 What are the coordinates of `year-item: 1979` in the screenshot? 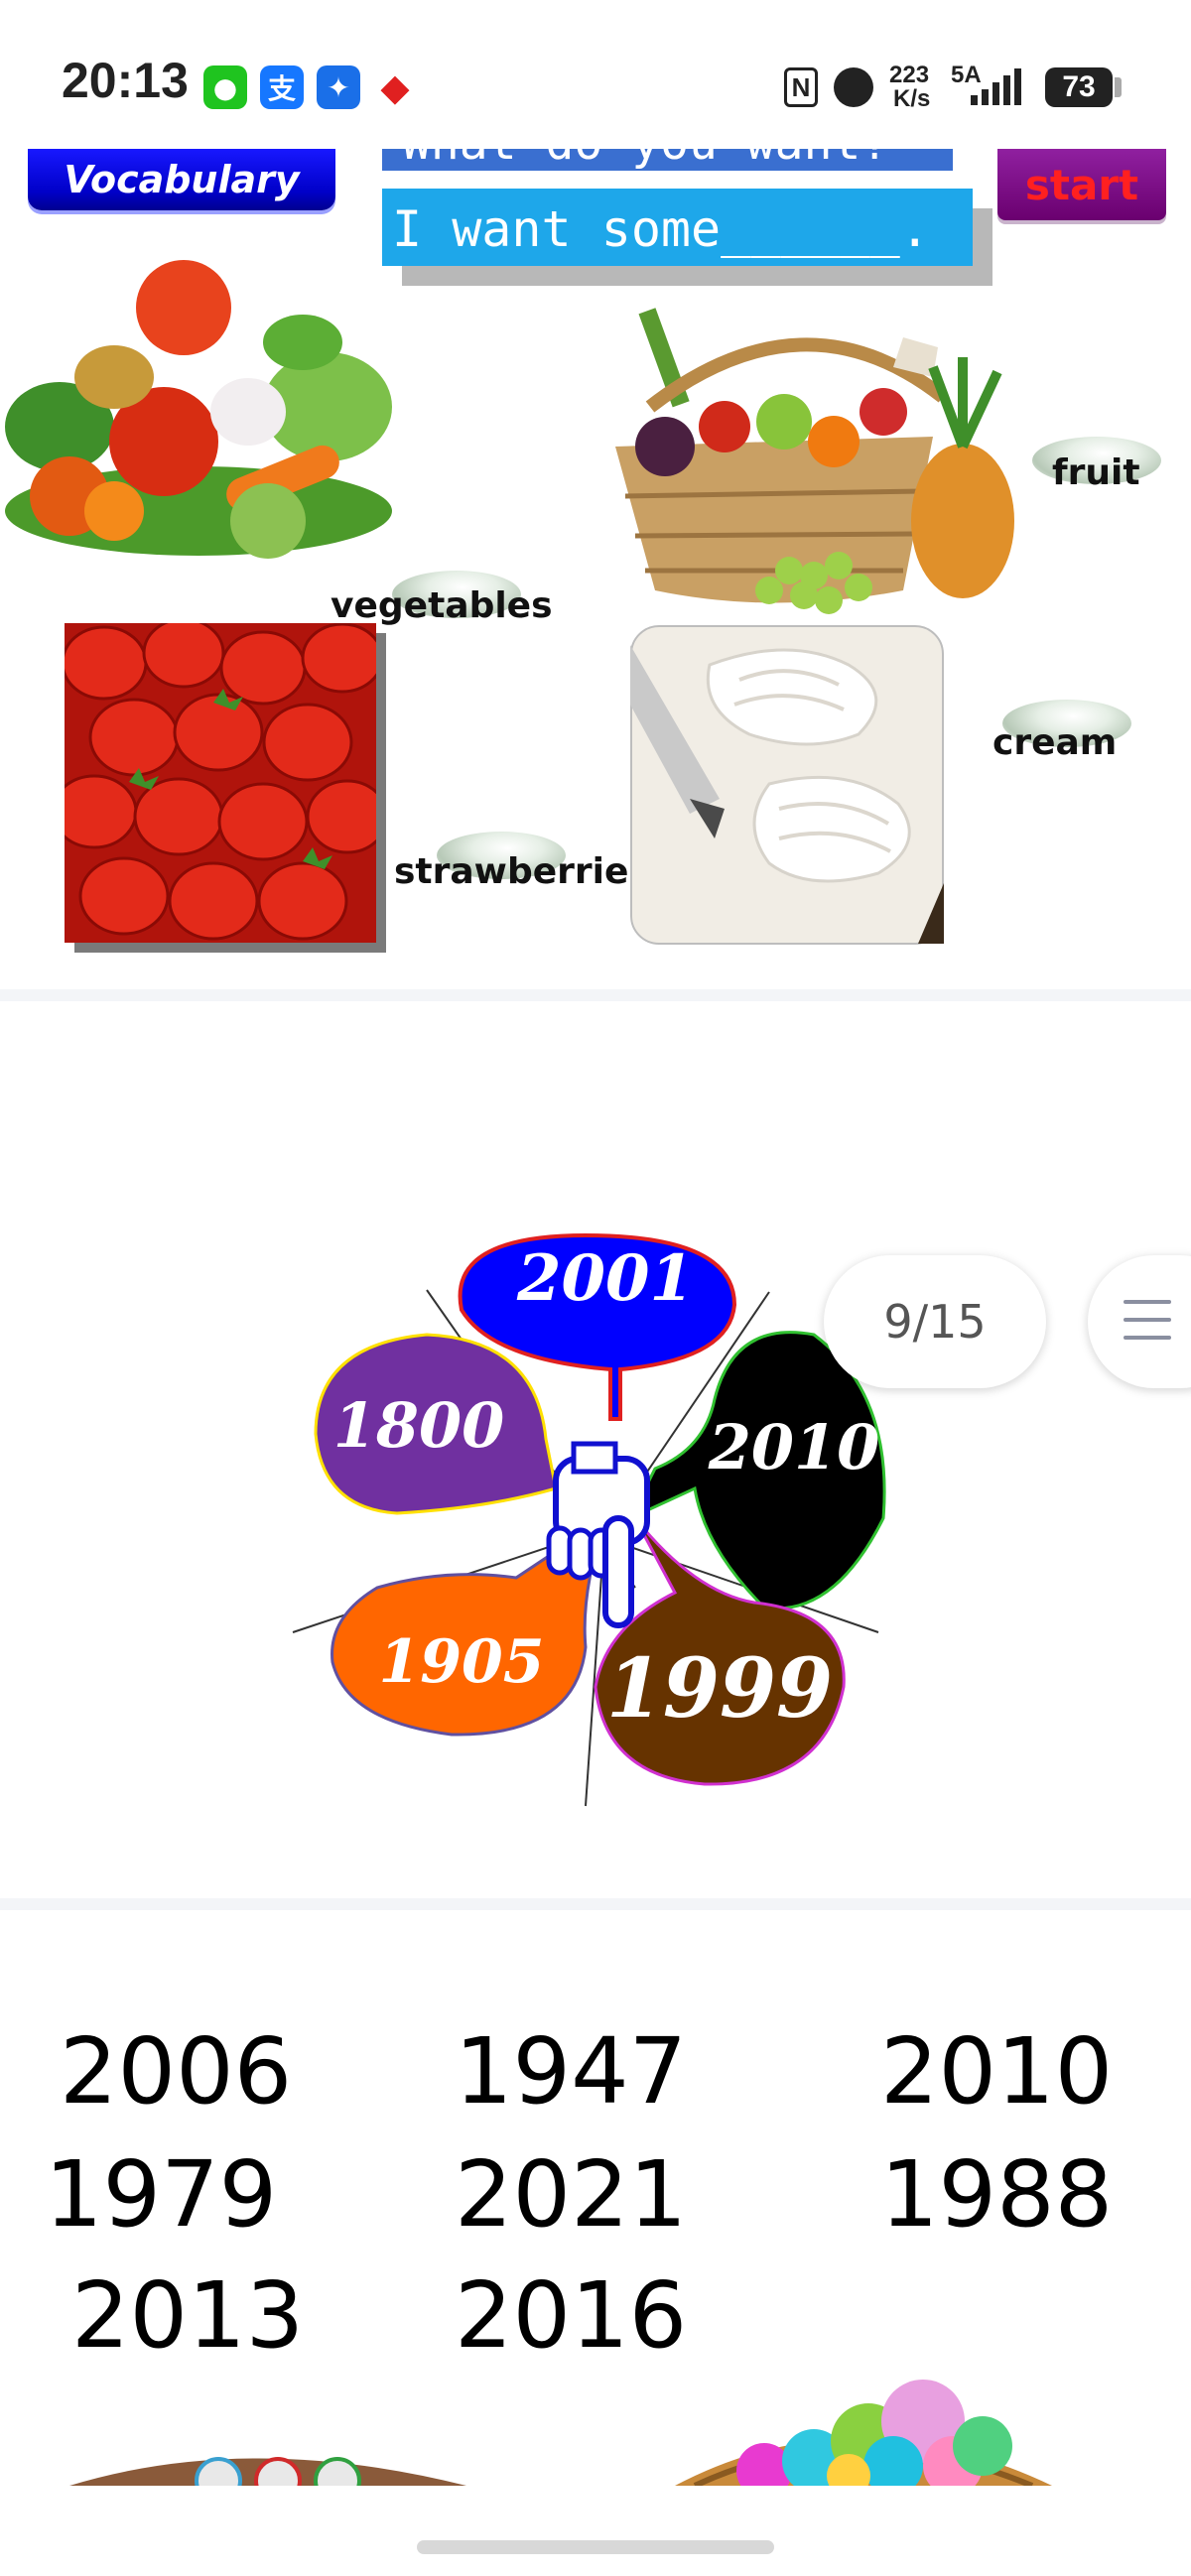 It's located at (161, 2195).